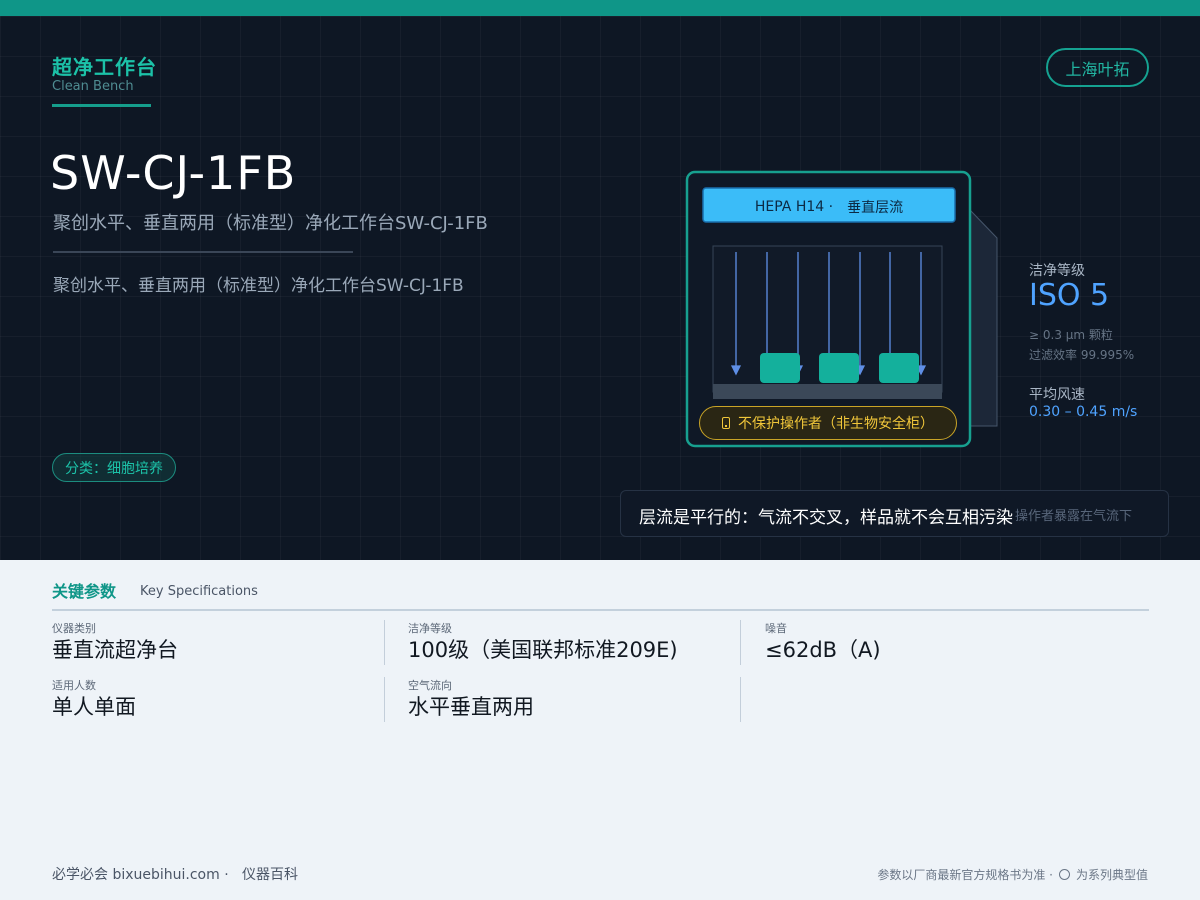 The width and height of the screenshot is (1200, 900). Describe the element at coordinates (270, 875) in the screenshot. I see `section-link: 仪器百科` at that location.